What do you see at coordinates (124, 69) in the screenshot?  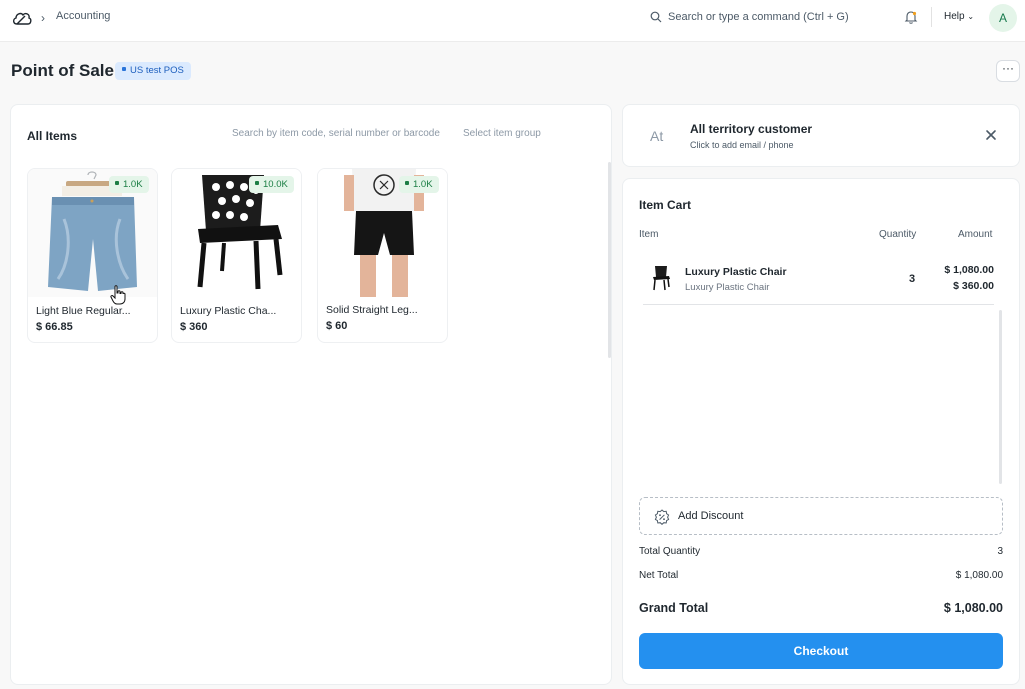 I see `badge-dot-icon` at bounding box center [124, 69].